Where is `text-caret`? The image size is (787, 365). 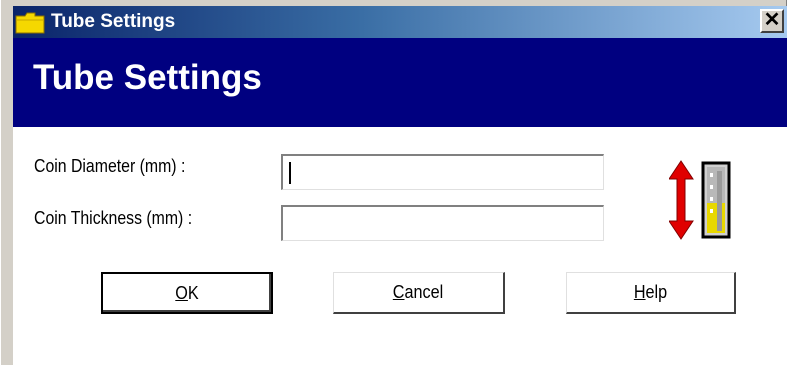 text-caret is located at coordinates (290, 173).